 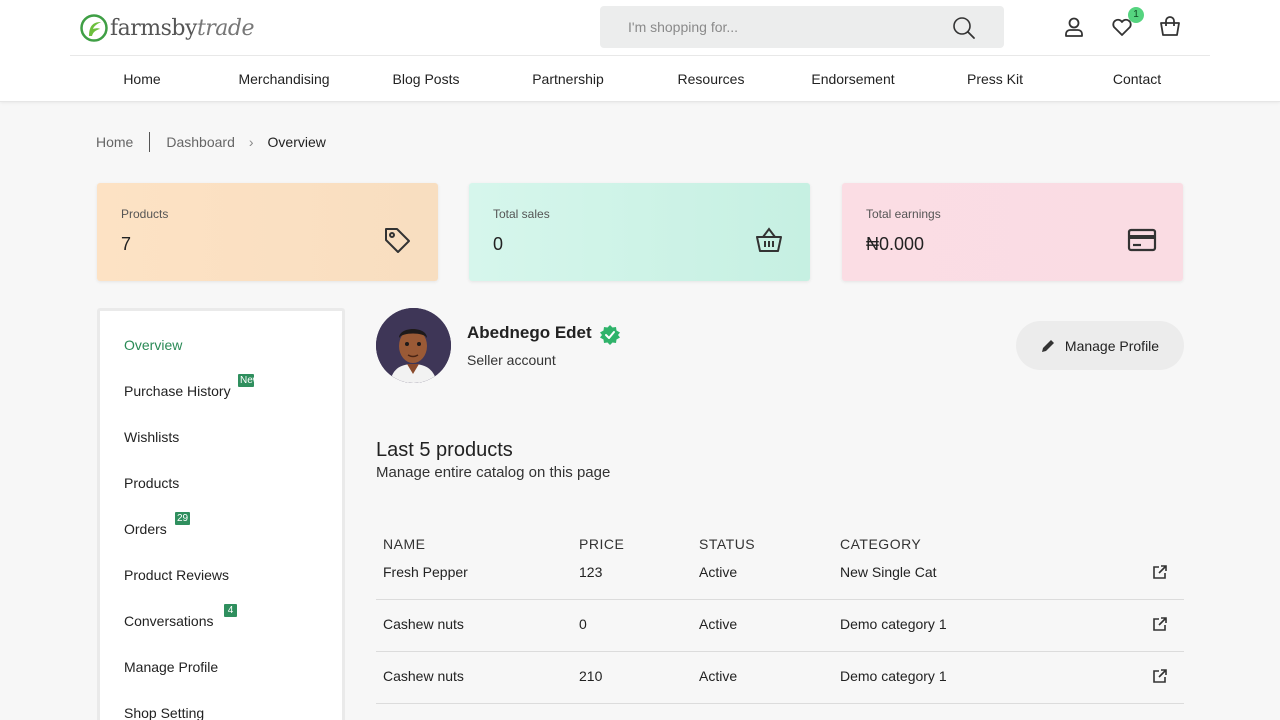 I want to click on breadcrumb-home: Home, so click(x=114, y=142).